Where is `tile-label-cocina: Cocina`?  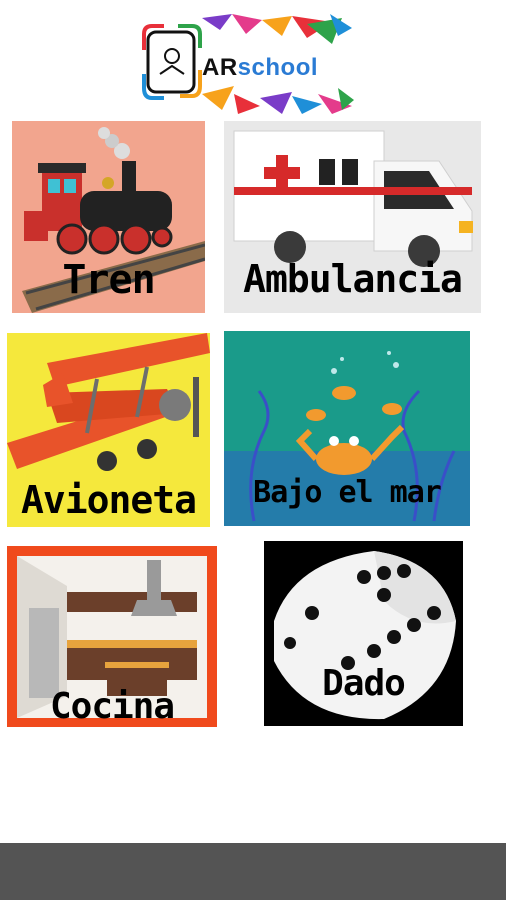
tile-label-cocina: Cocina is located at coordinates (112, 706).